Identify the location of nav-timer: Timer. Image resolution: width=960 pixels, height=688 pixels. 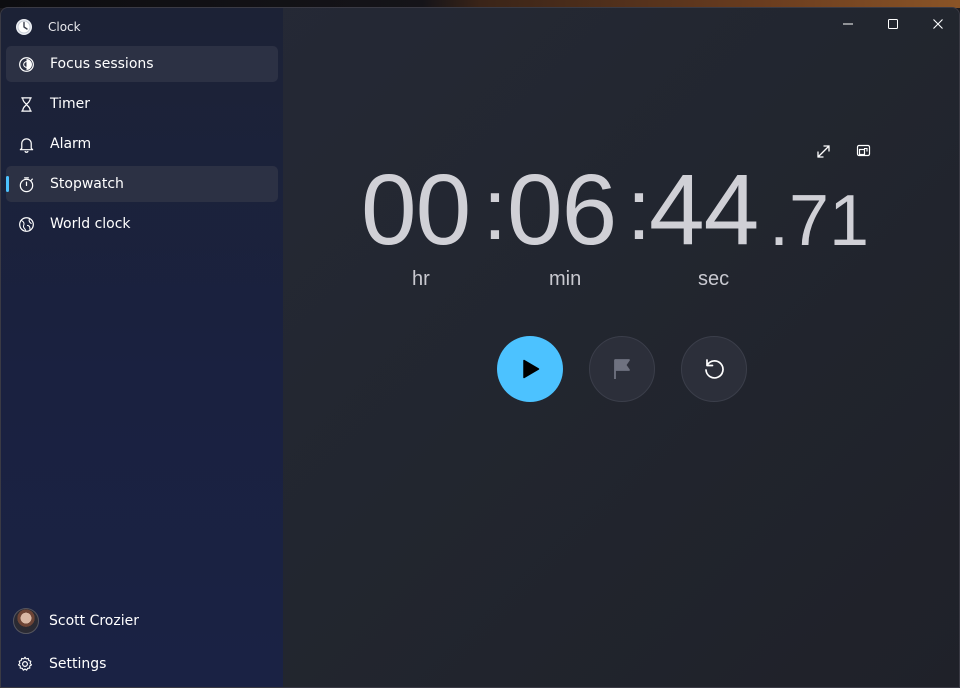
(142, 104).